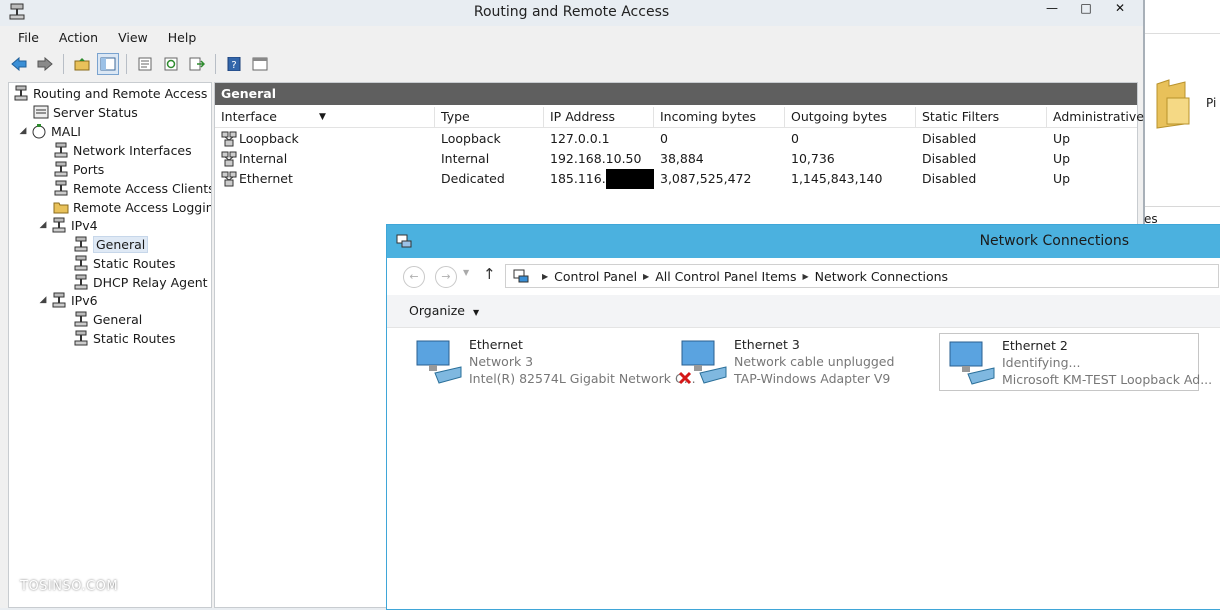  What do you see at coordinates (881, 276) in the screenshot?
I see `breadcrumb-network-connections: Network Connections` at bounding box center [881, 276].